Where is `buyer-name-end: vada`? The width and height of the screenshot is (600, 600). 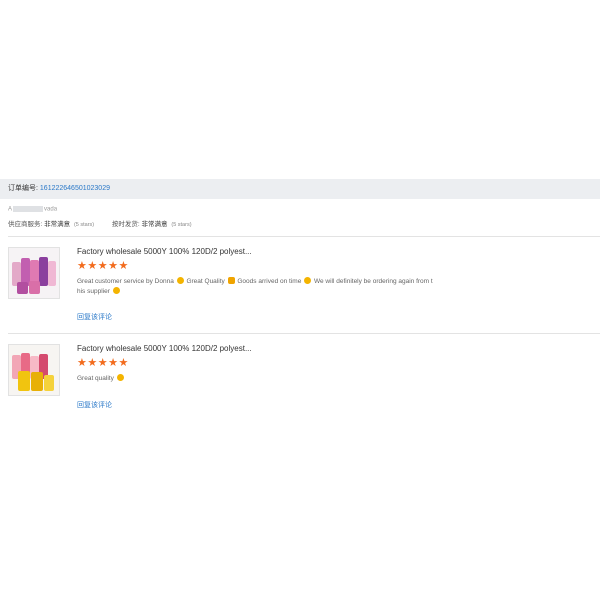
buyer-name-end: vada is located at coordinates (51, 209).